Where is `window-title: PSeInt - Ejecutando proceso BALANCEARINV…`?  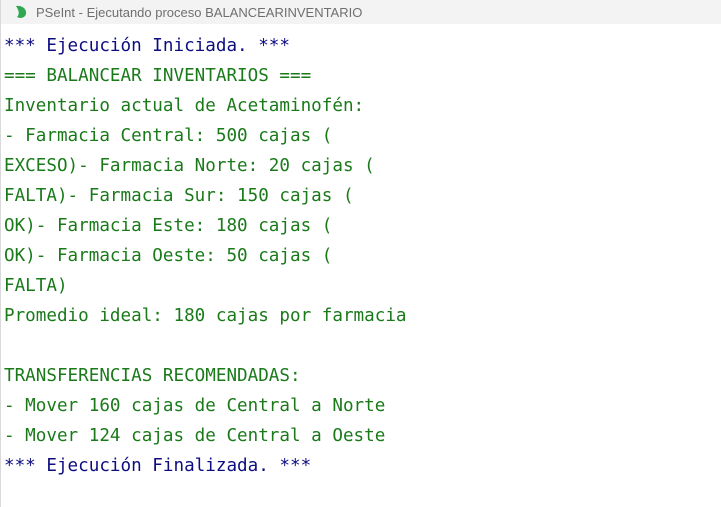 window-title: PSeInt - Ejecutando proceso BALANCEARINV… is located at coordinates (199, 12).